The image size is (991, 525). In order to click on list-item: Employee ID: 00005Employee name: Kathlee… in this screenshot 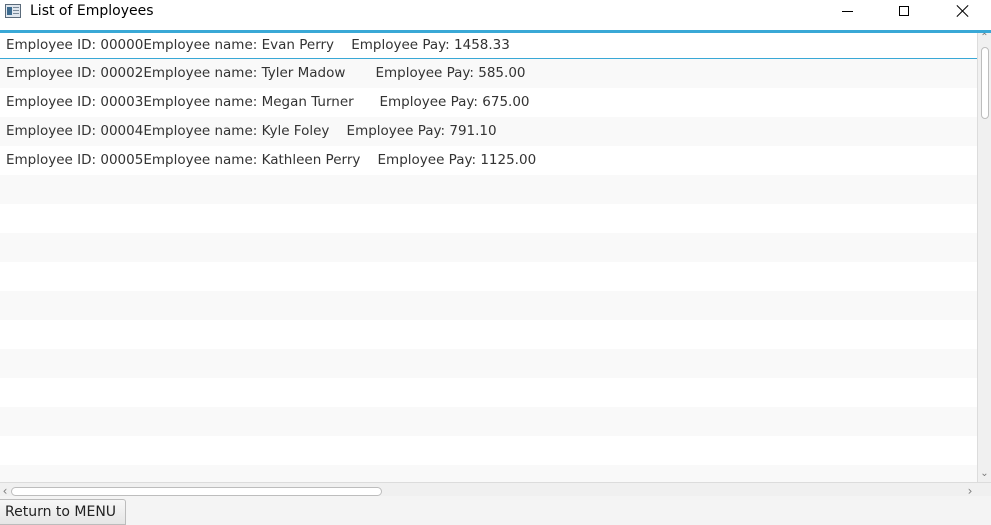, I will do `click(488, 160)`.